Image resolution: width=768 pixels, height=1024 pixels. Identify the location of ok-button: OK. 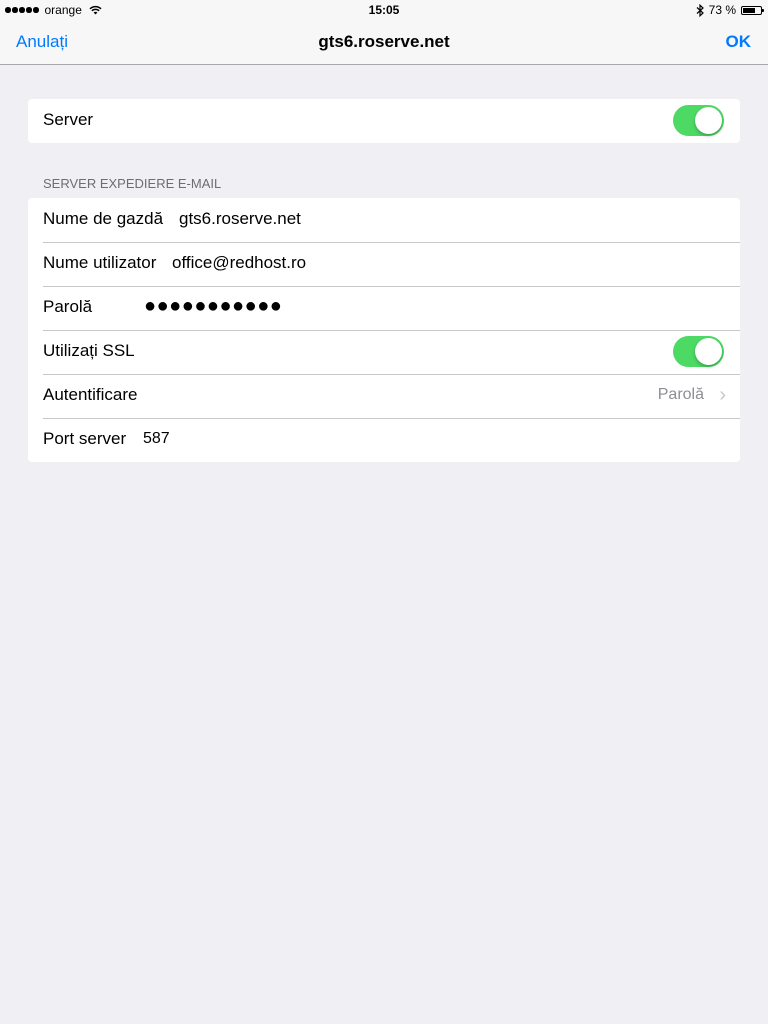
(739, 42).